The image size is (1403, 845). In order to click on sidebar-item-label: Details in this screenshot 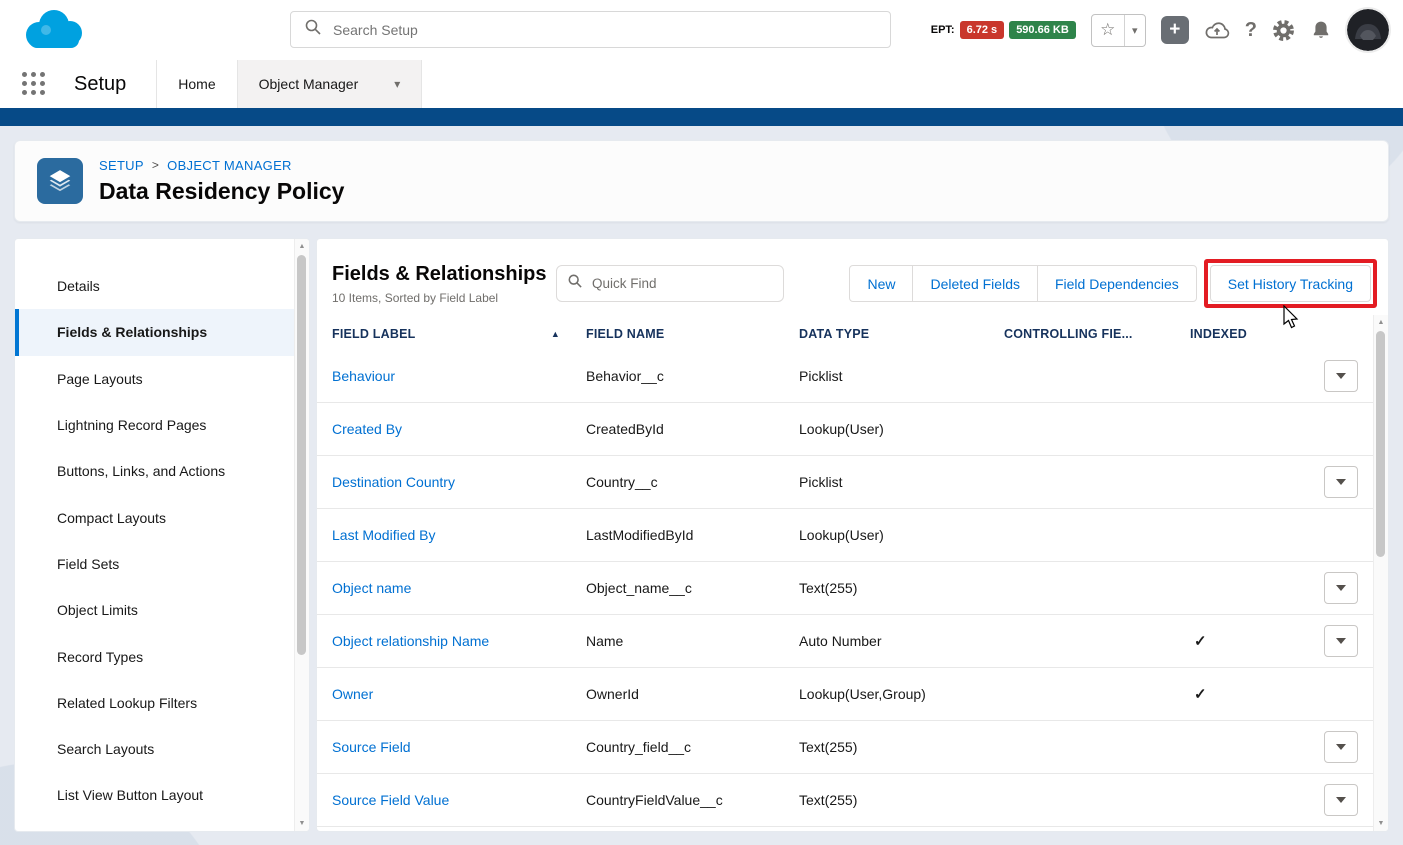, I will do `click(78, 286)`.